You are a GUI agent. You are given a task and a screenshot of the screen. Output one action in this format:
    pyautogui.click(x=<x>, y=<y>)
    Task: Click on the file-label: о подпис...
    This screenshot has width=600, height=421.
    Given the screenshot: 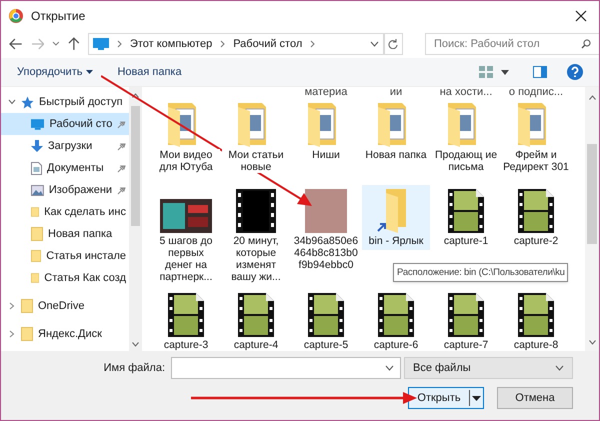 What is the action you would take?
    pyautogui.click(x=536, y=93)
    